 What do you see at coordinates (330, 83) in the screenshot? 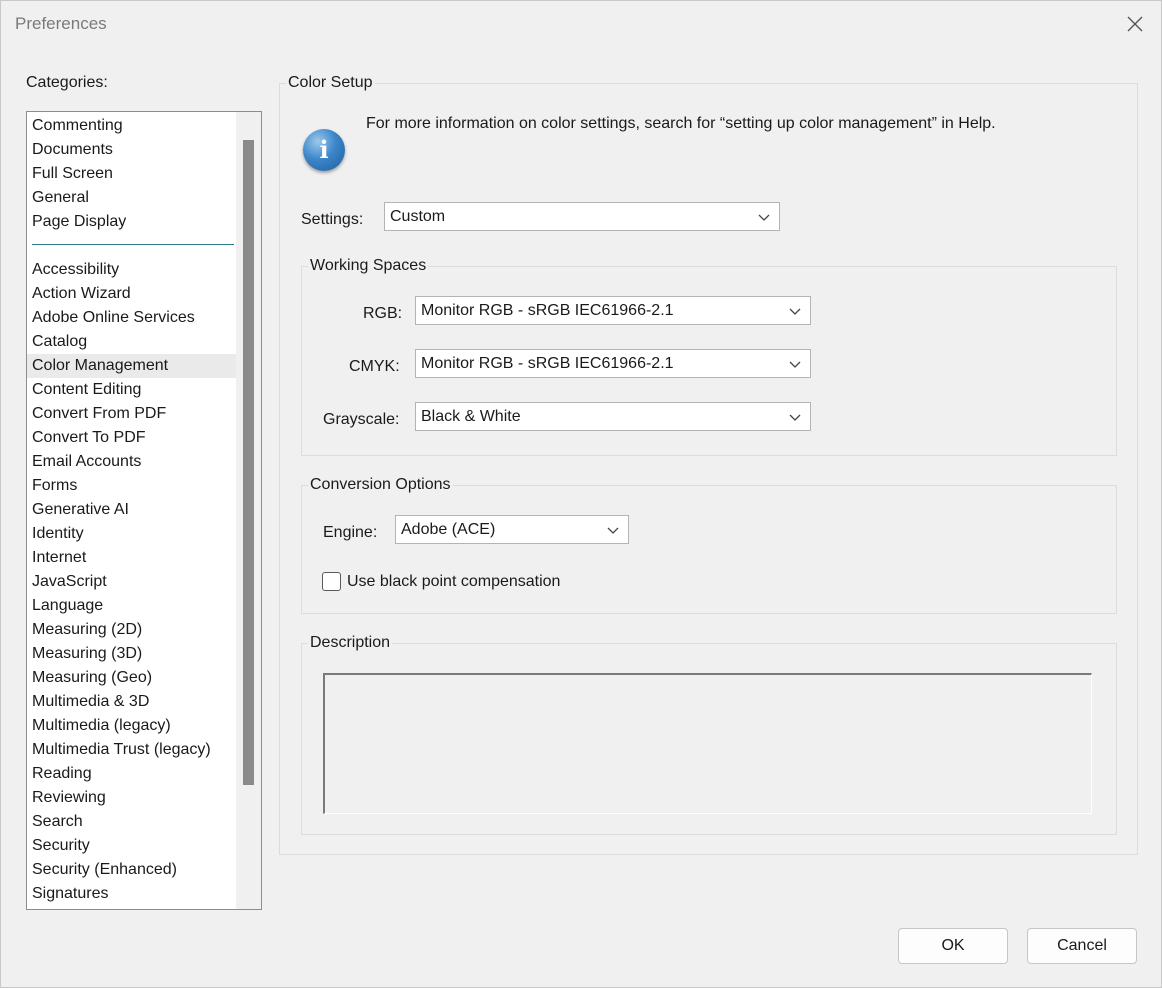
I see `color-setup-title: Color Setup` at bounding box center [330, 83].